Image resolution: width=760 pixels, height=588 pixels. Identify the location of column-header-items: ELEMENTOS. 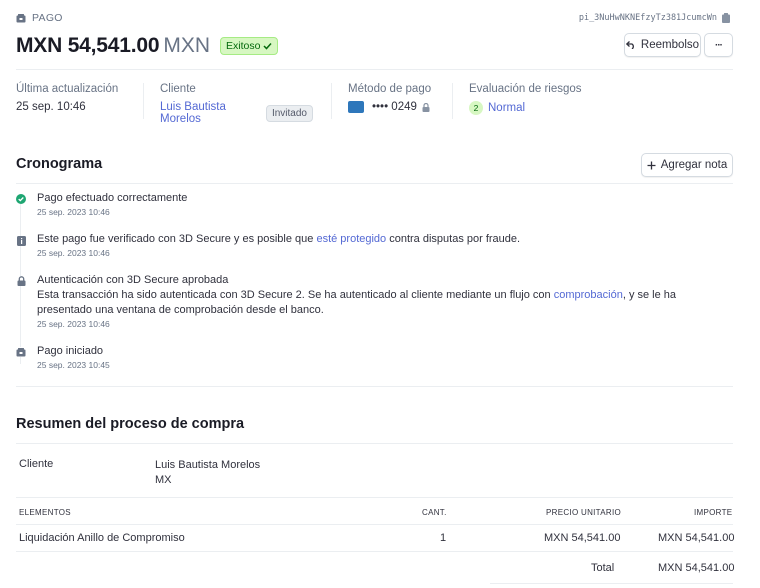
(45, 512).